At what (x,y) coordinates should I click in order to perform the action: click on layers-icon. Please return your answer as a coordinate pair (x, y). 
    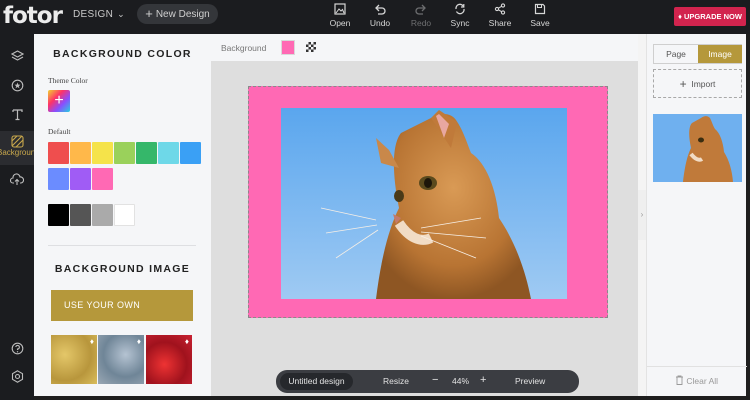
    Looking at the image, I should click on (17, 55).